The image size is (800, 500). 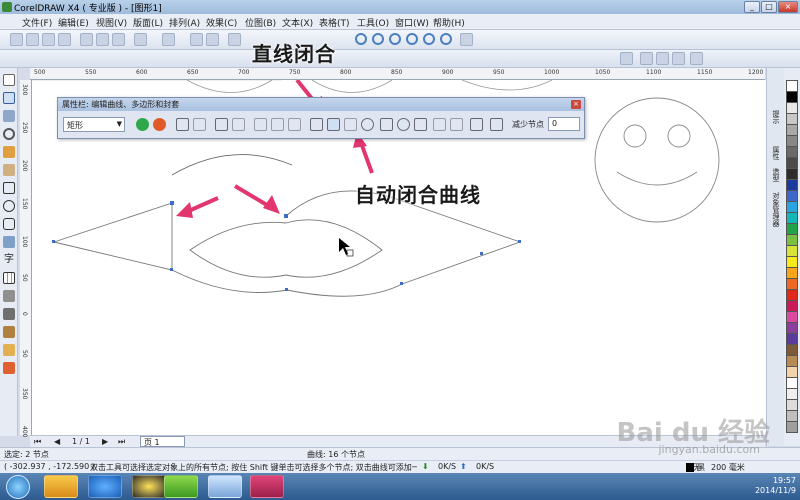 I want to click on align-nodes-icon, so click(x=420, y=124).